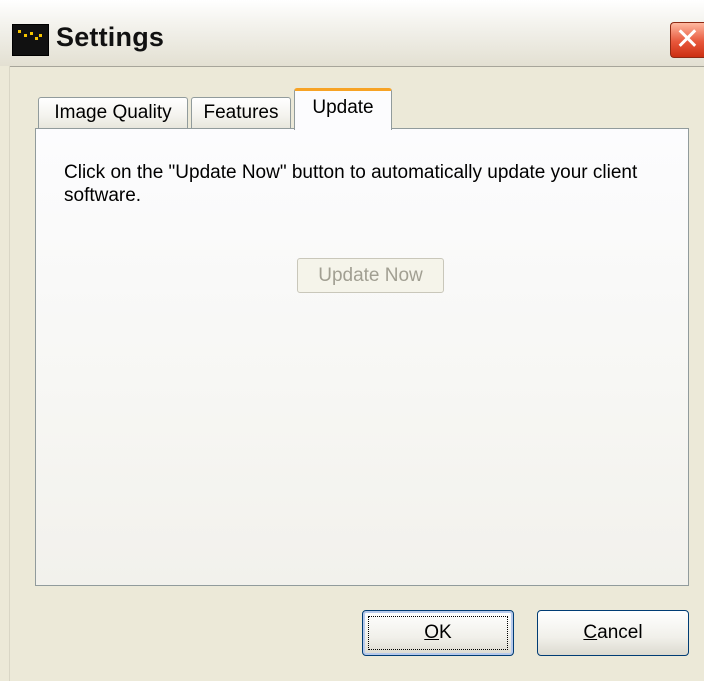  Describe the element at coordinates (110, 37) in the screenshot. I see `window-title: Settings` at that location.